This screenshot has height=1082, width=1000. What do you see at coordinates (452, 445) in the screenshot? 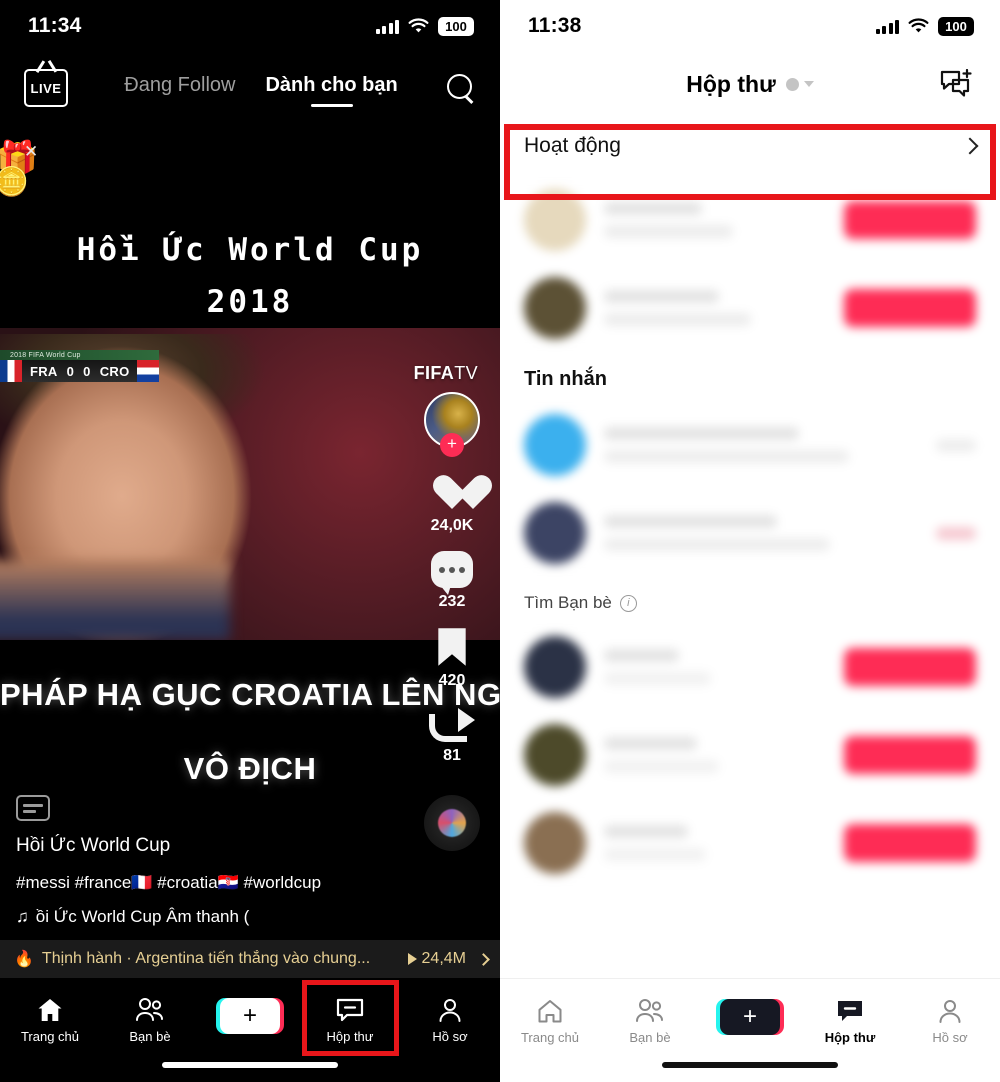
I see `follow-plus-icon: +` at bounding box center [452, 445].